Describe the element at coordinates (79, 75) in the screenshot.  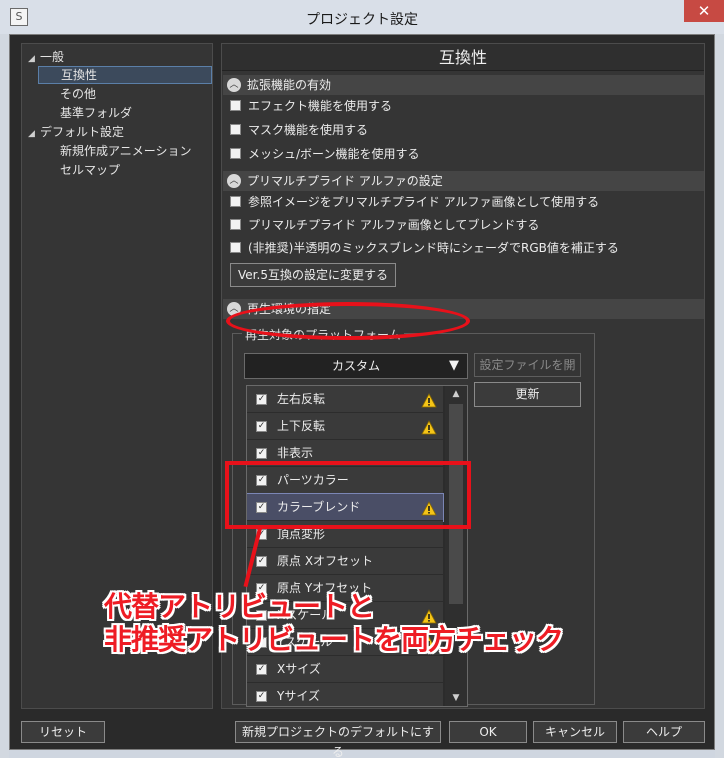
I see `tree-item-label: 互換性` at that location.